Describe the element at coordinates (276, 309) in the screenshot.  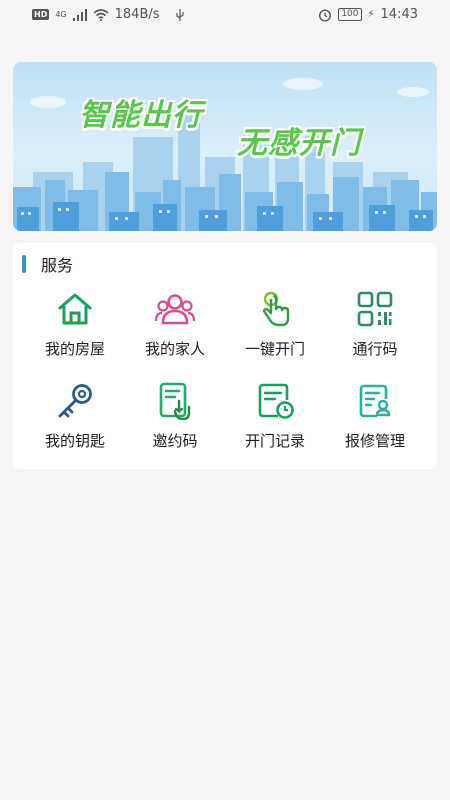
I see `touch-icon` at that location.